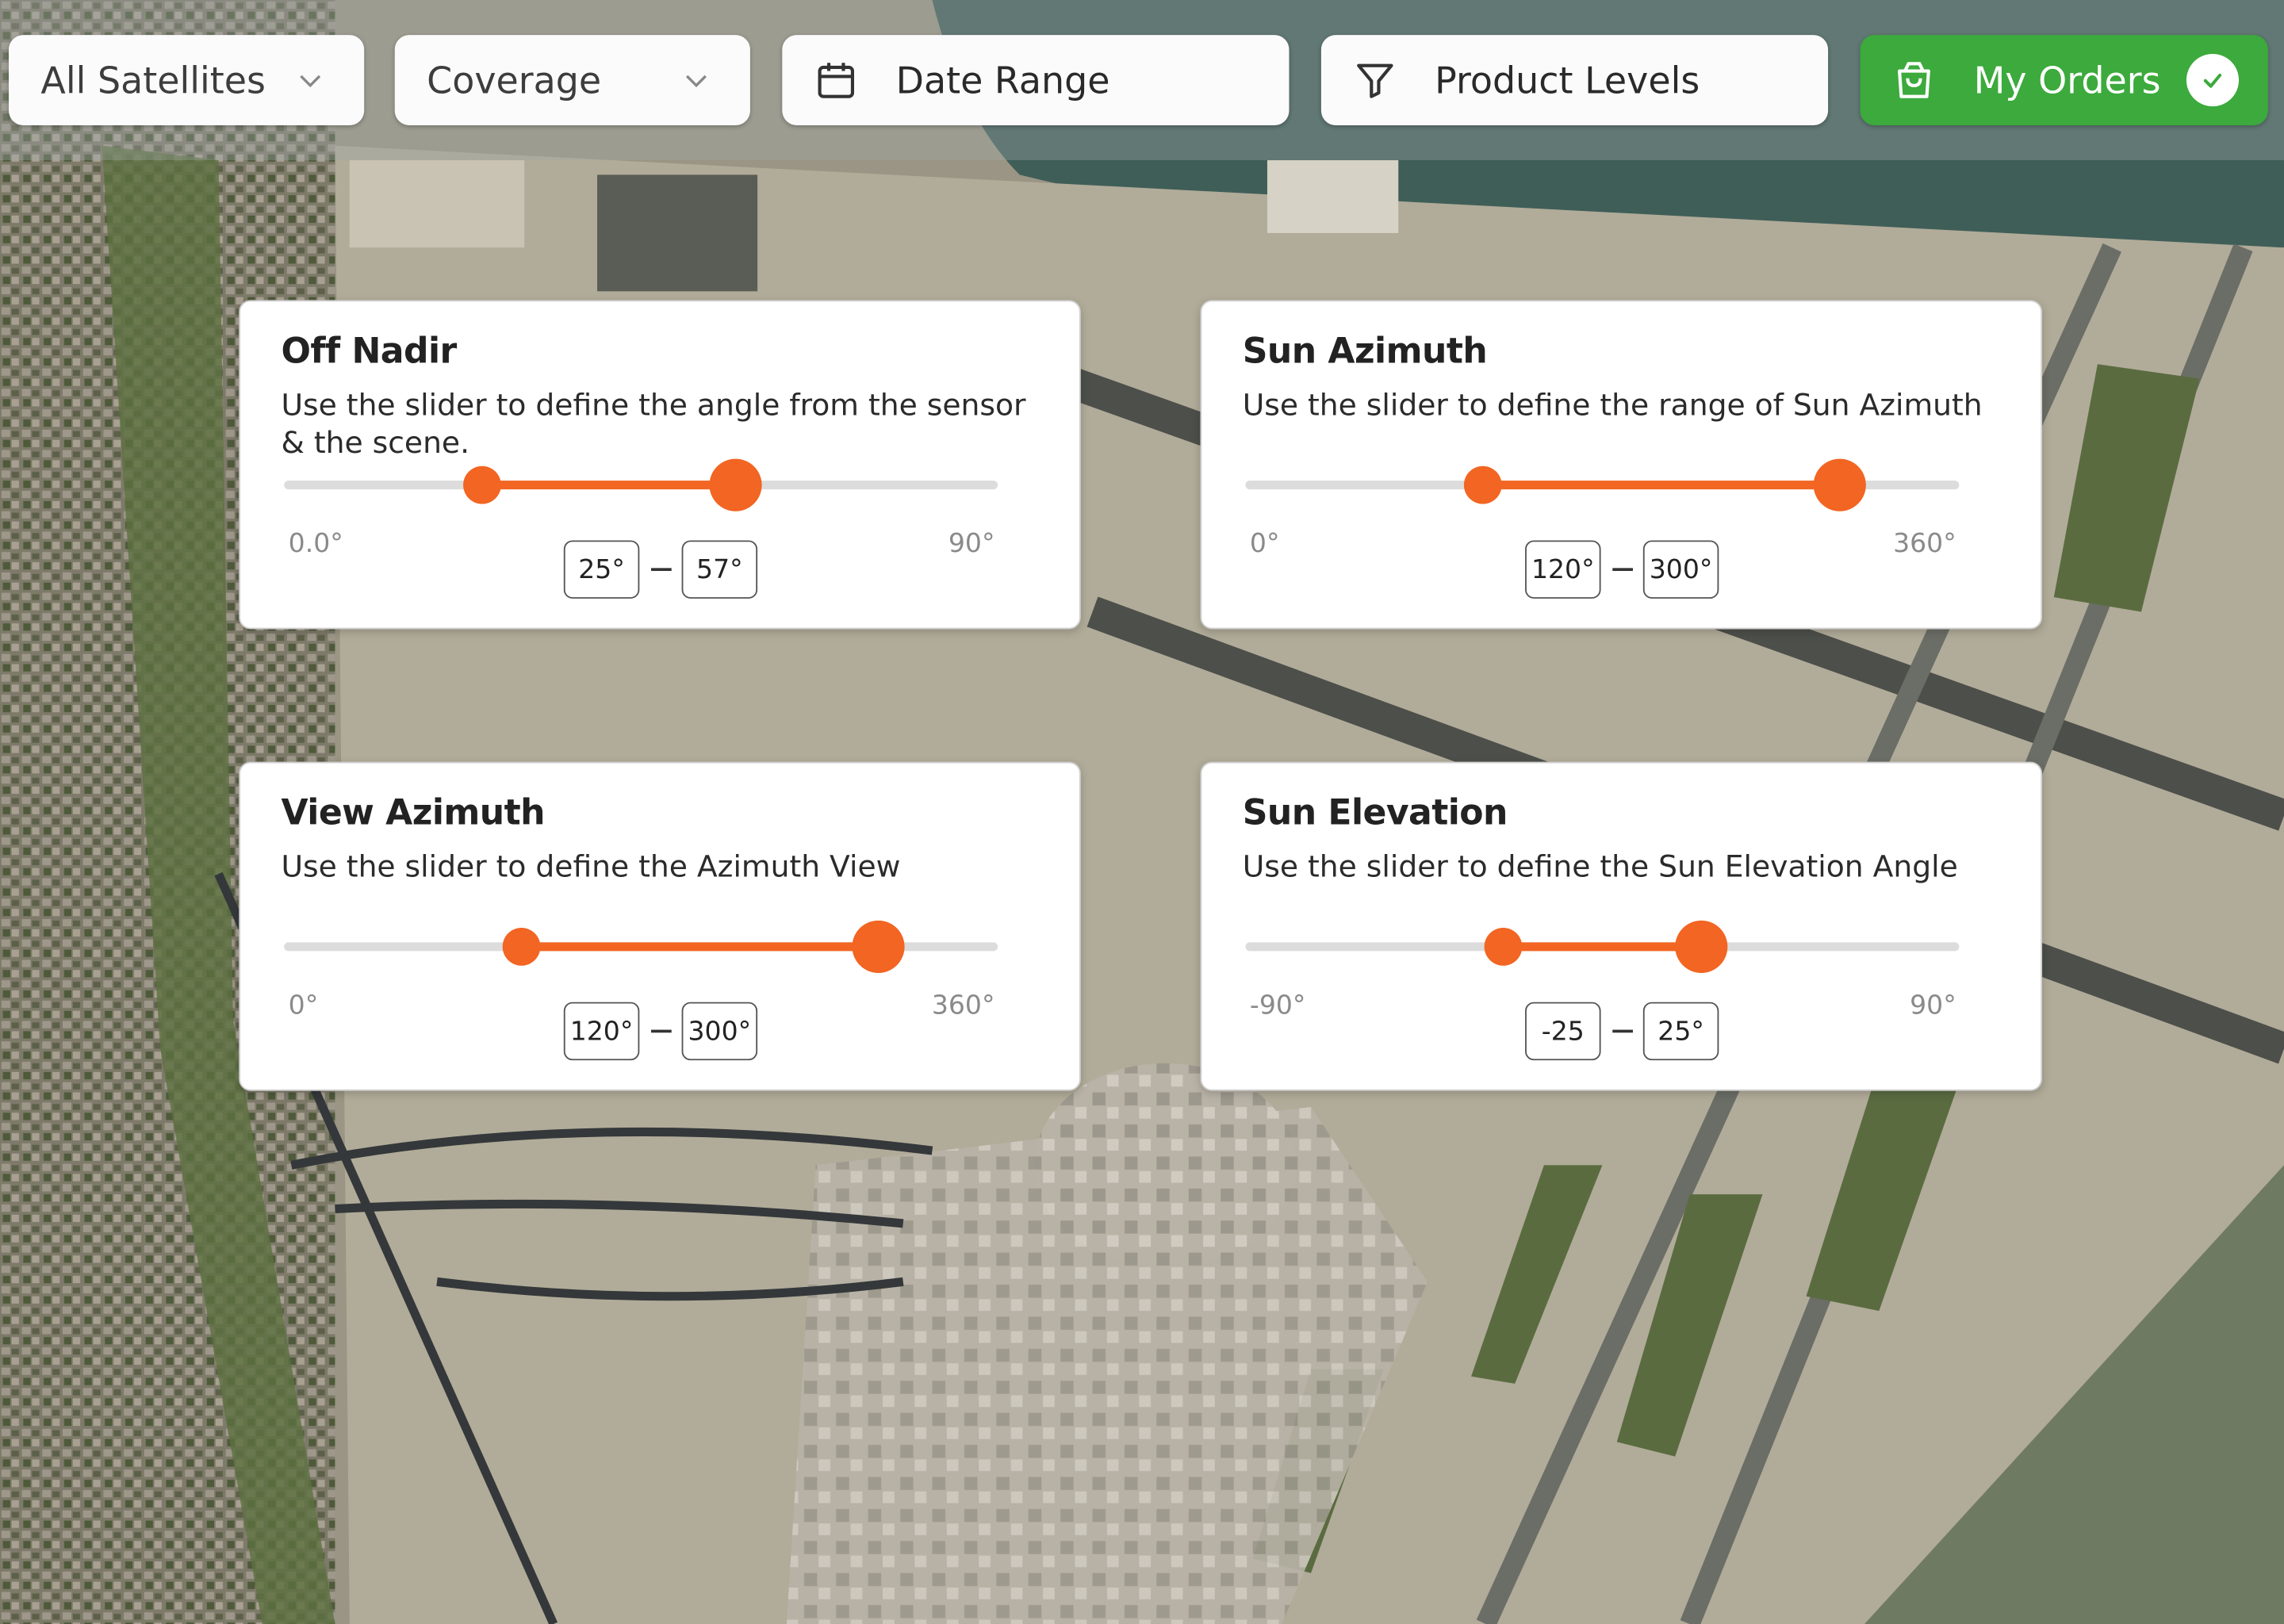  I want to click on shopping-bag-icon, so click(1914, 80).